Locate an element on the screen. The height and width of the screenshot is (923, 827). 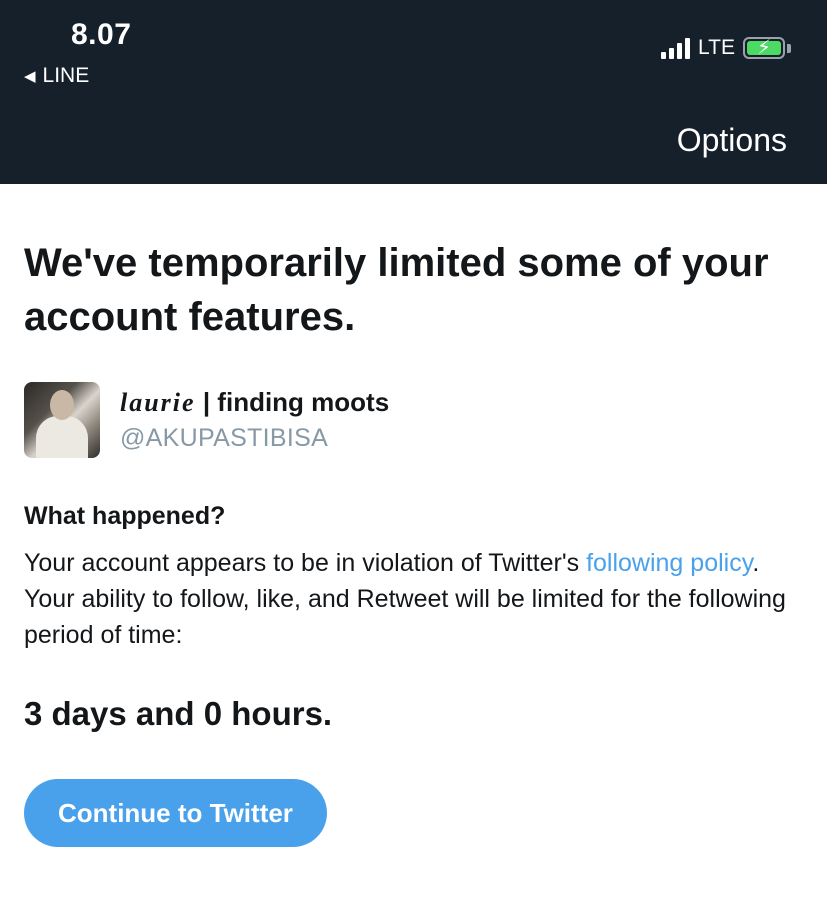
status-indicators: LTE ⚡ is located at coordinates (726, 48).